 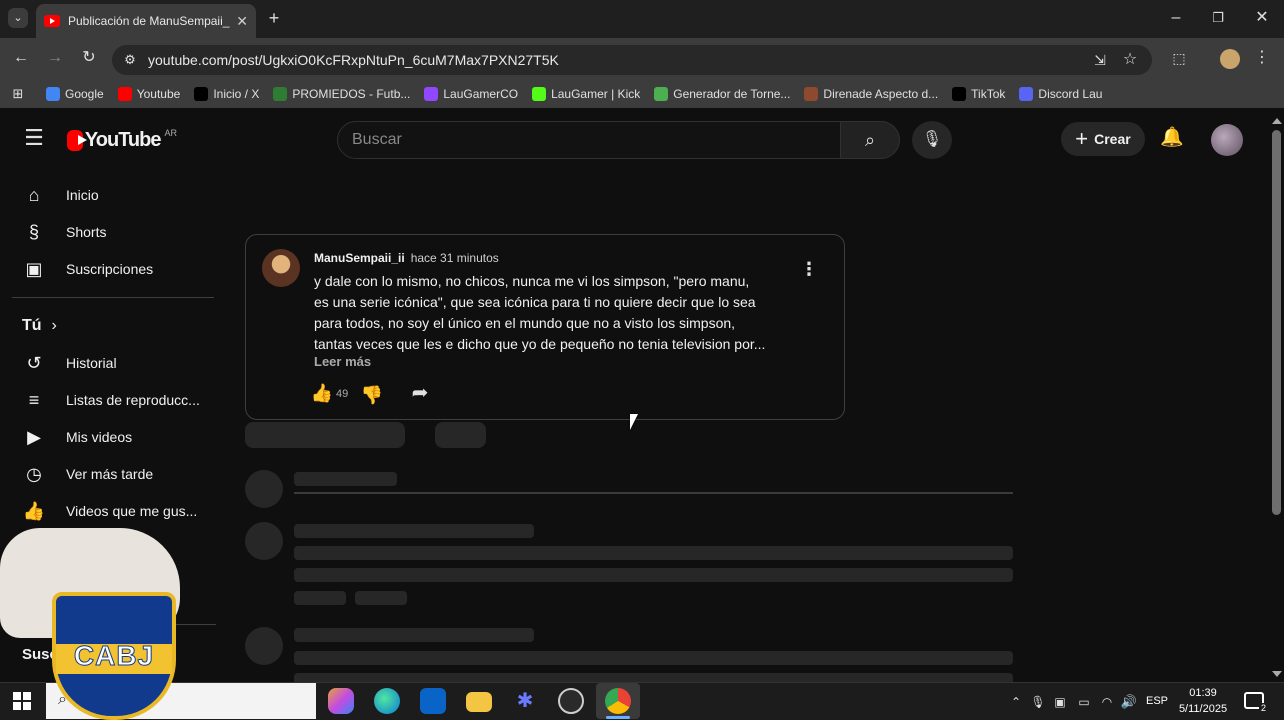 What do you see at coordinates (115, 473) in the screenshot?
I see `sidebar-item: ◷ Ver más tarde` at bounding box center [115, 473].